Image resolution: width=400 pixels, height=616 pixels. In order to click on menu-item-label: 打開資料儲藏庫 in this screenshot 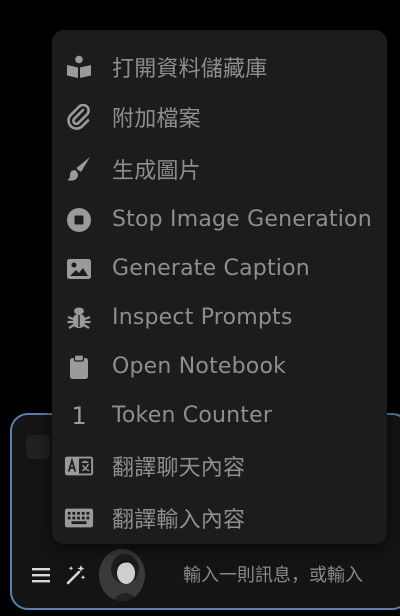, I will do `click(190, 69)`.